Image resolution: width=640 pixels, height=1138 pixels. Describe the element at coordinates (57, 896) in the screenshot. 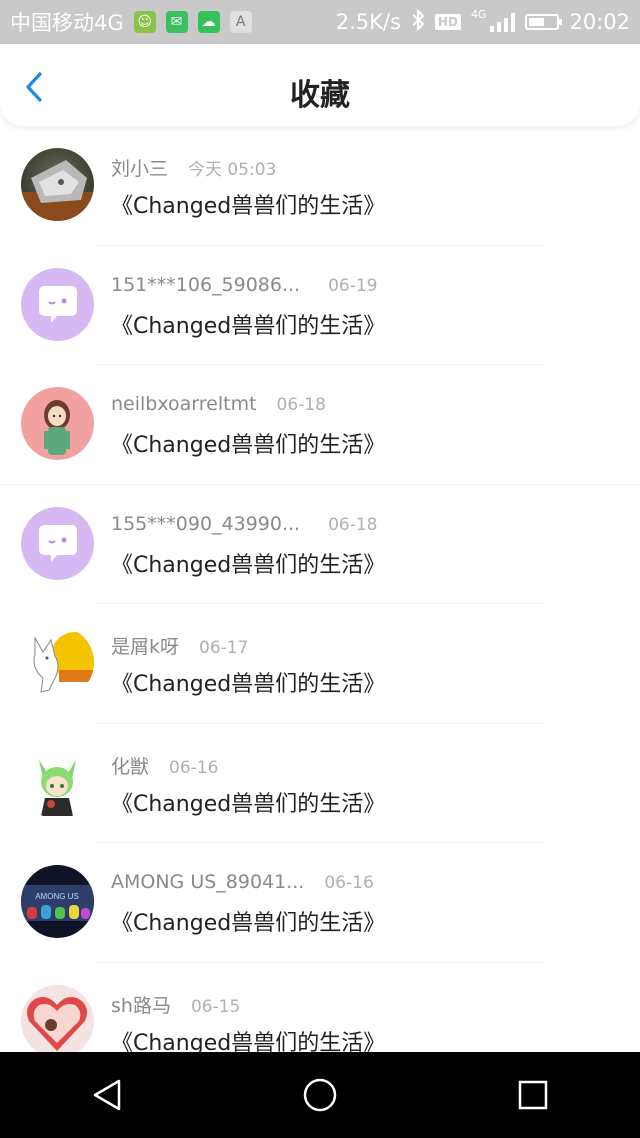

I see `among-us-logo-text: AMONG US` at that location.